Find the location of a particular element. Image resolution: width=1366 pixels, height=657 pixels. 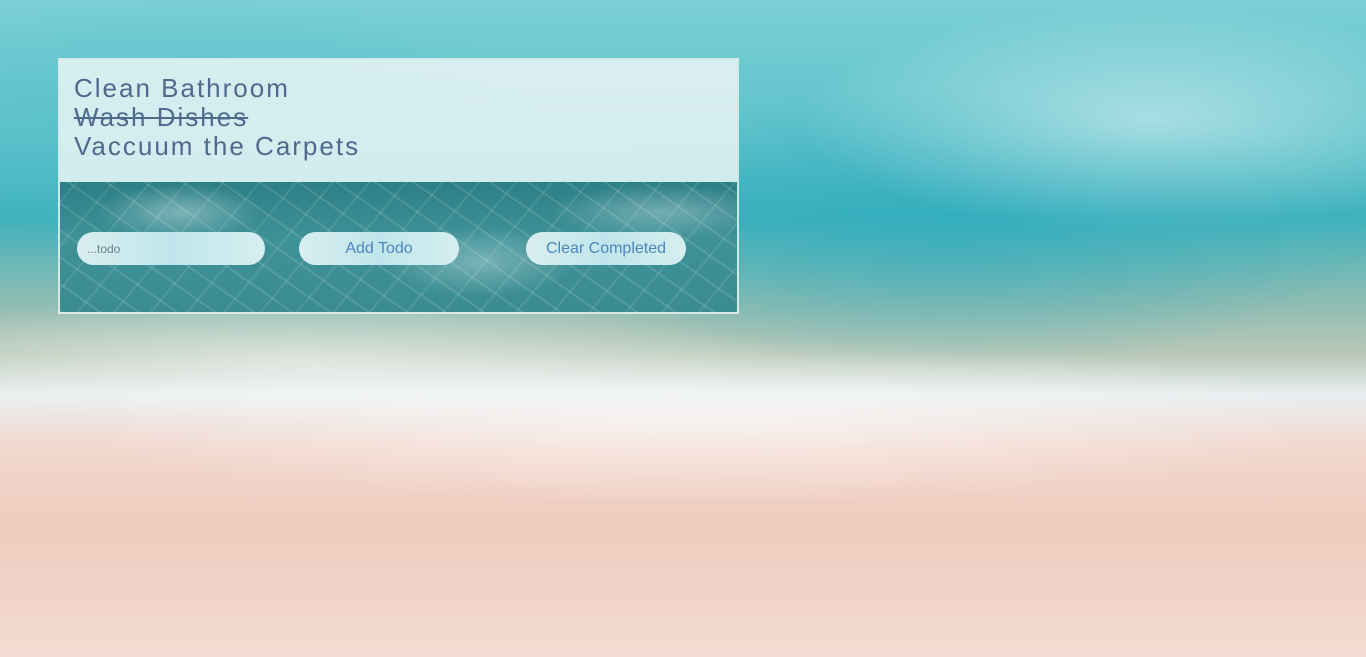

todo-controls: Add Todo Clear Completed is located at coordinates (398, 247).